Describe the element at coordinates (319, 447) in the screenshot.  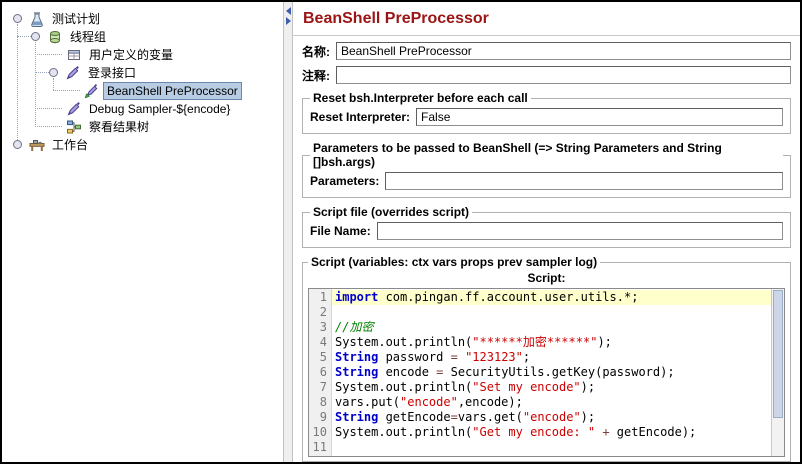
I see `line-number: 11` at that location.